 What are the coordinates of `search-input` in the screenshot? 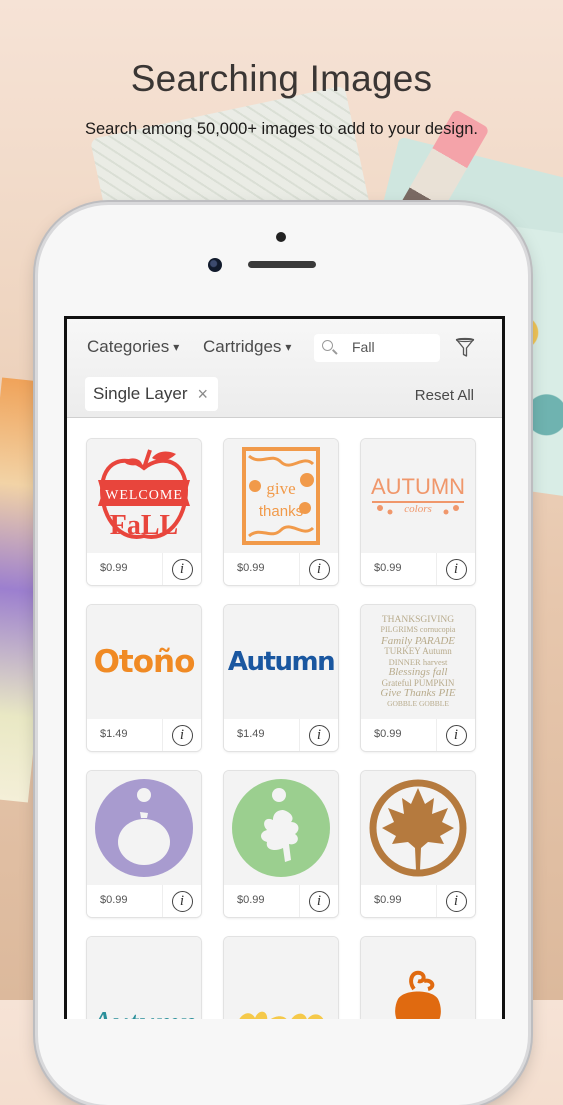 It's located at (392, 347).